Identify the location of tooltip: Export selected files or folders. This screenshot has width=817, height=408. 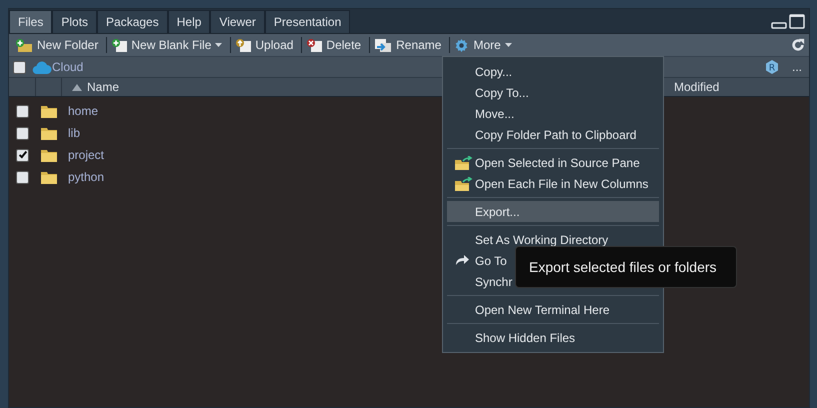
(626, 267).